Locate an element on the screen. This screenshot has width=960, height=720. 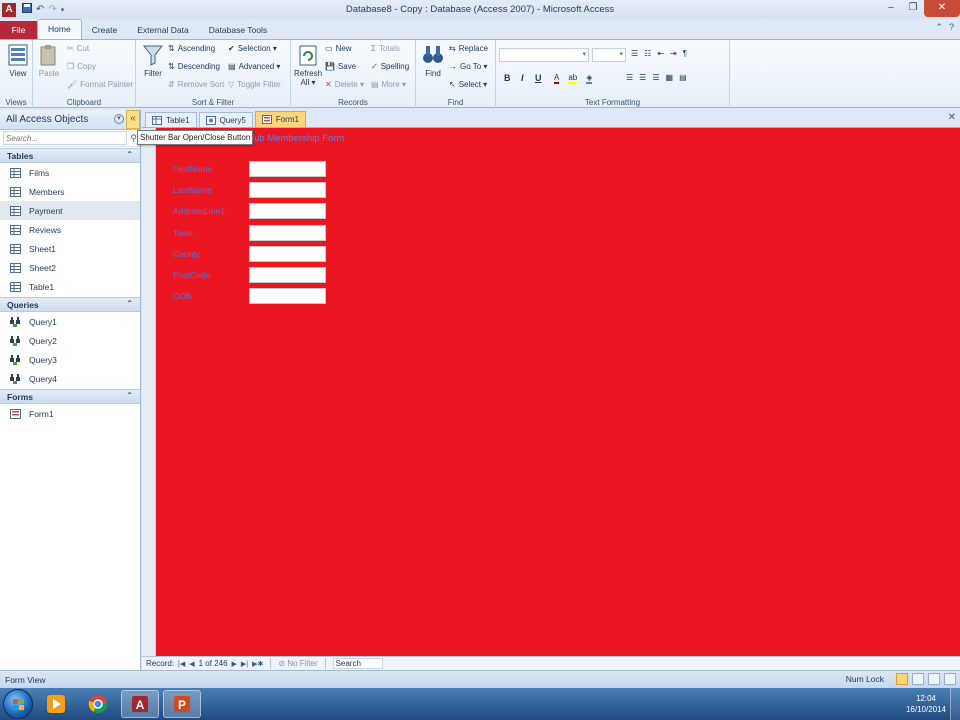
highlight-color-icon: ab is located at coordinates (573, 78).